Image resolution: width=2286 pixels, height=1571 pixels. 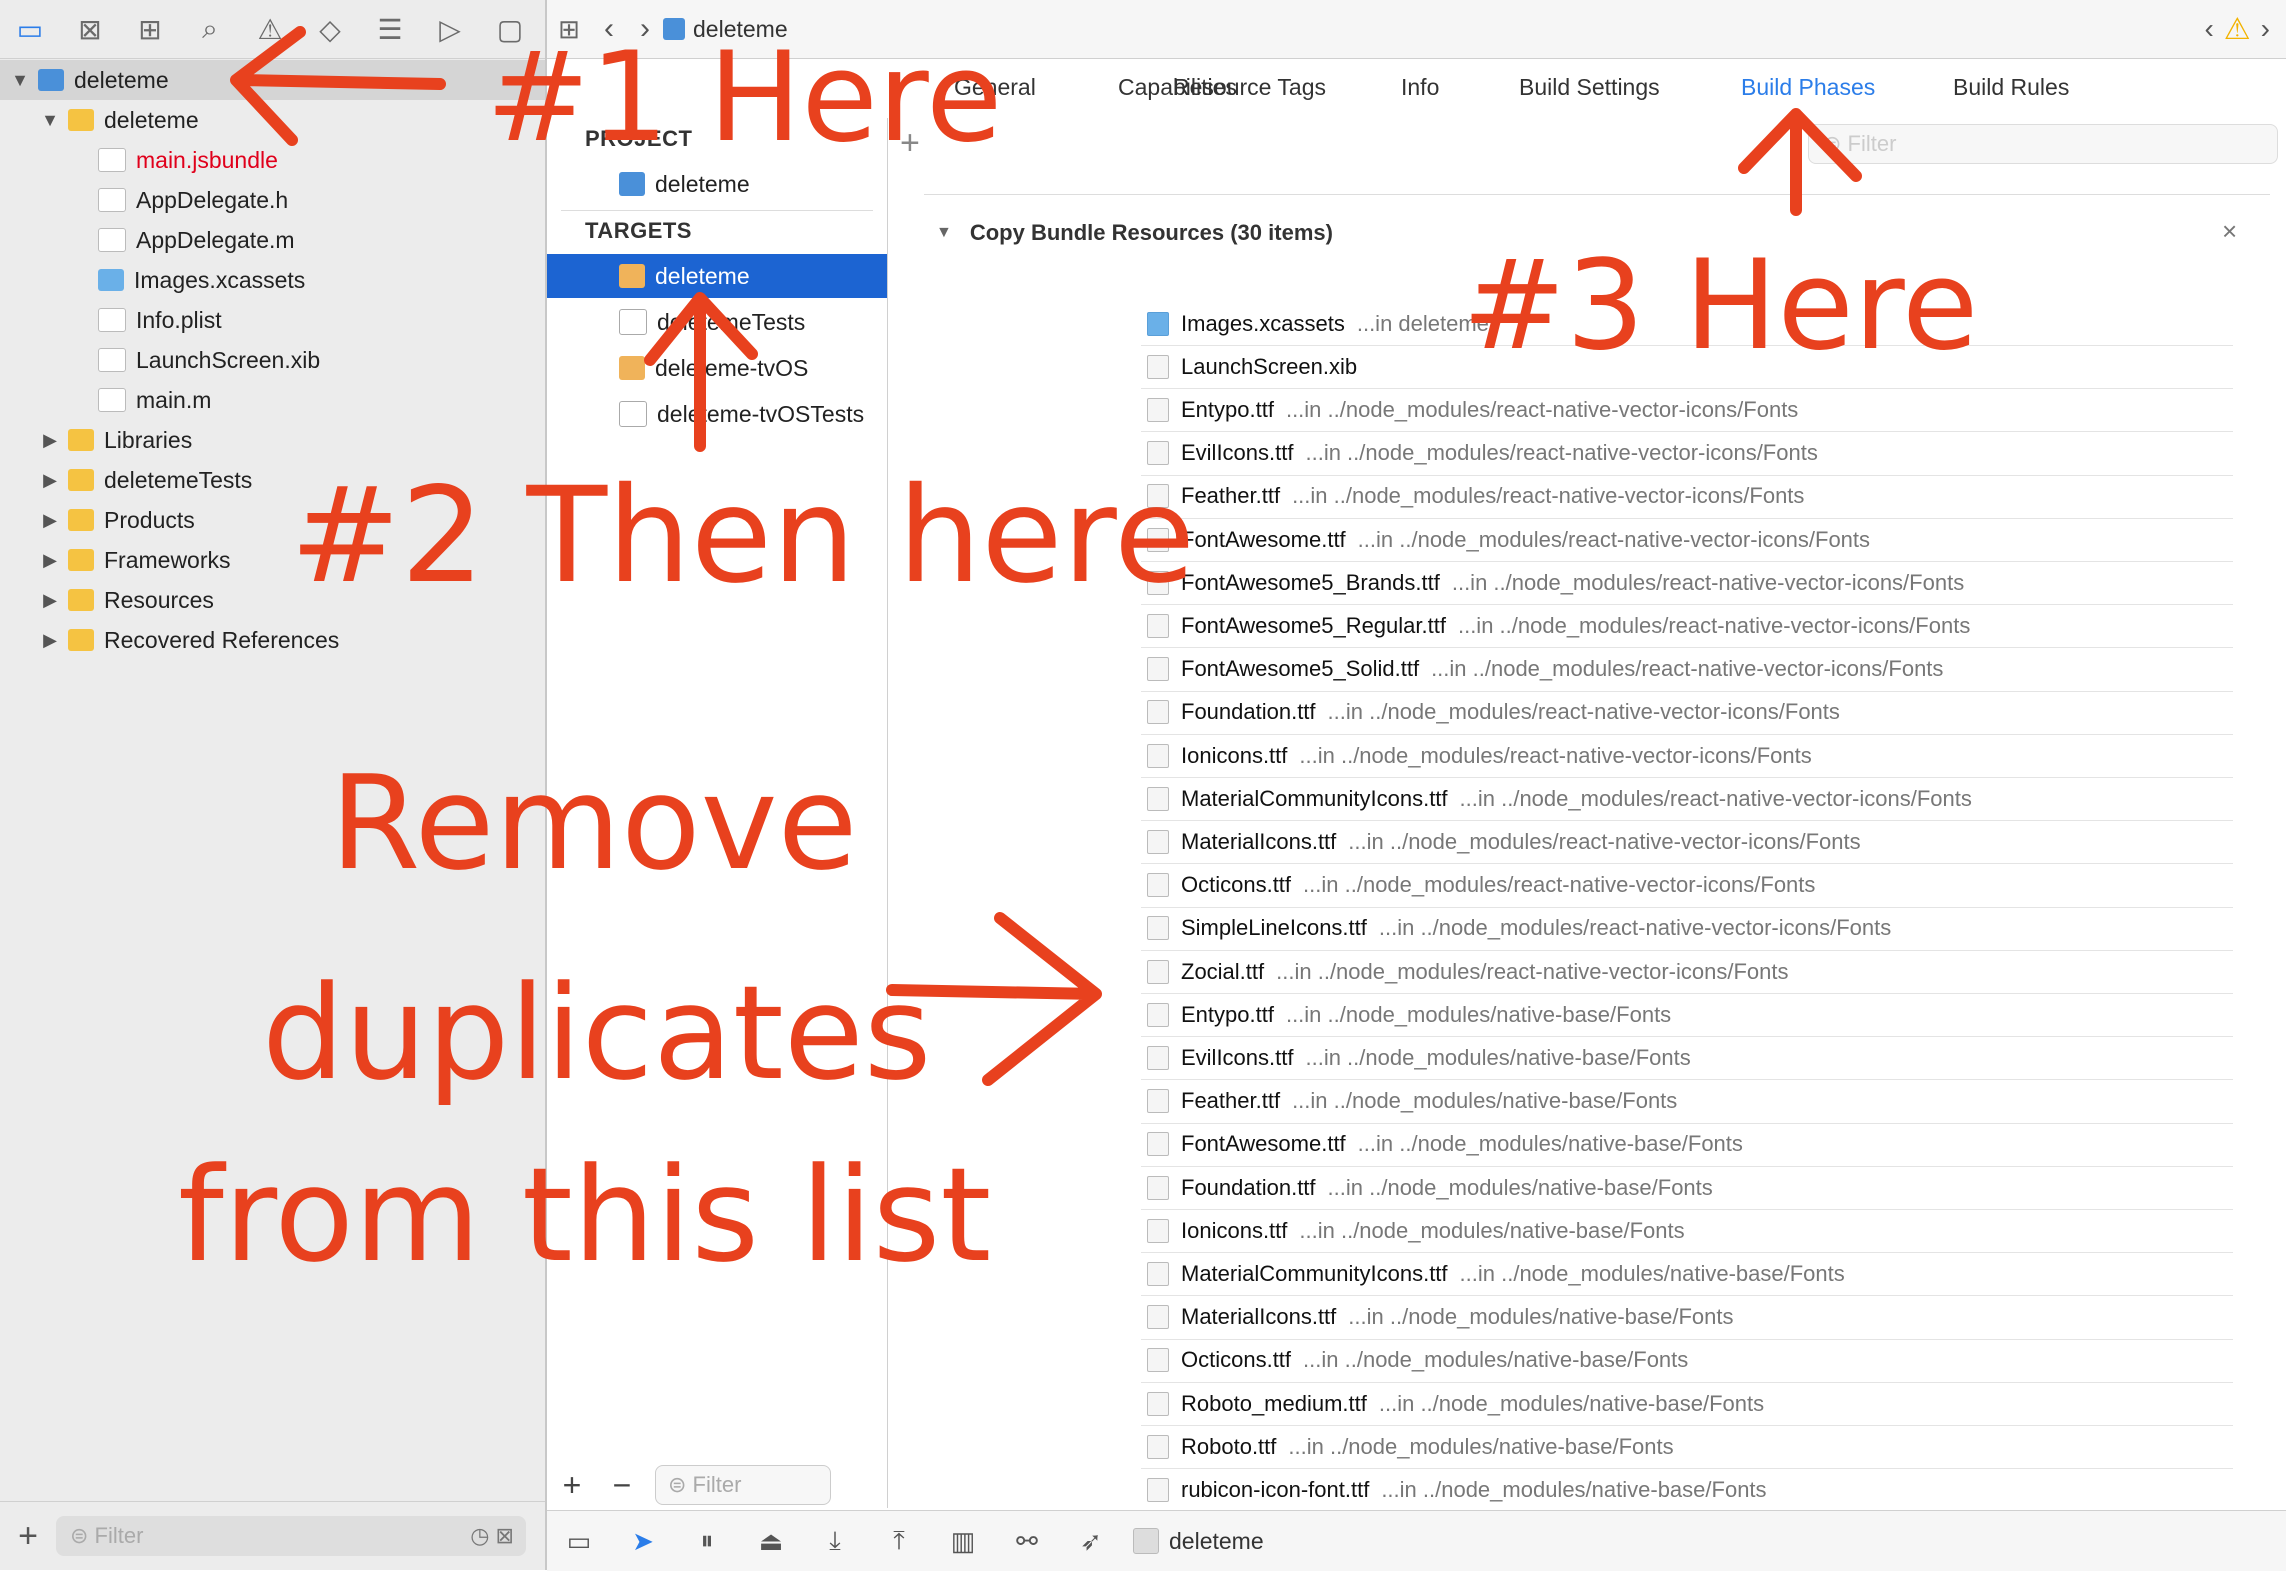 I want to click on previous-issue-button: ‹, so click(x=2208, y=29).